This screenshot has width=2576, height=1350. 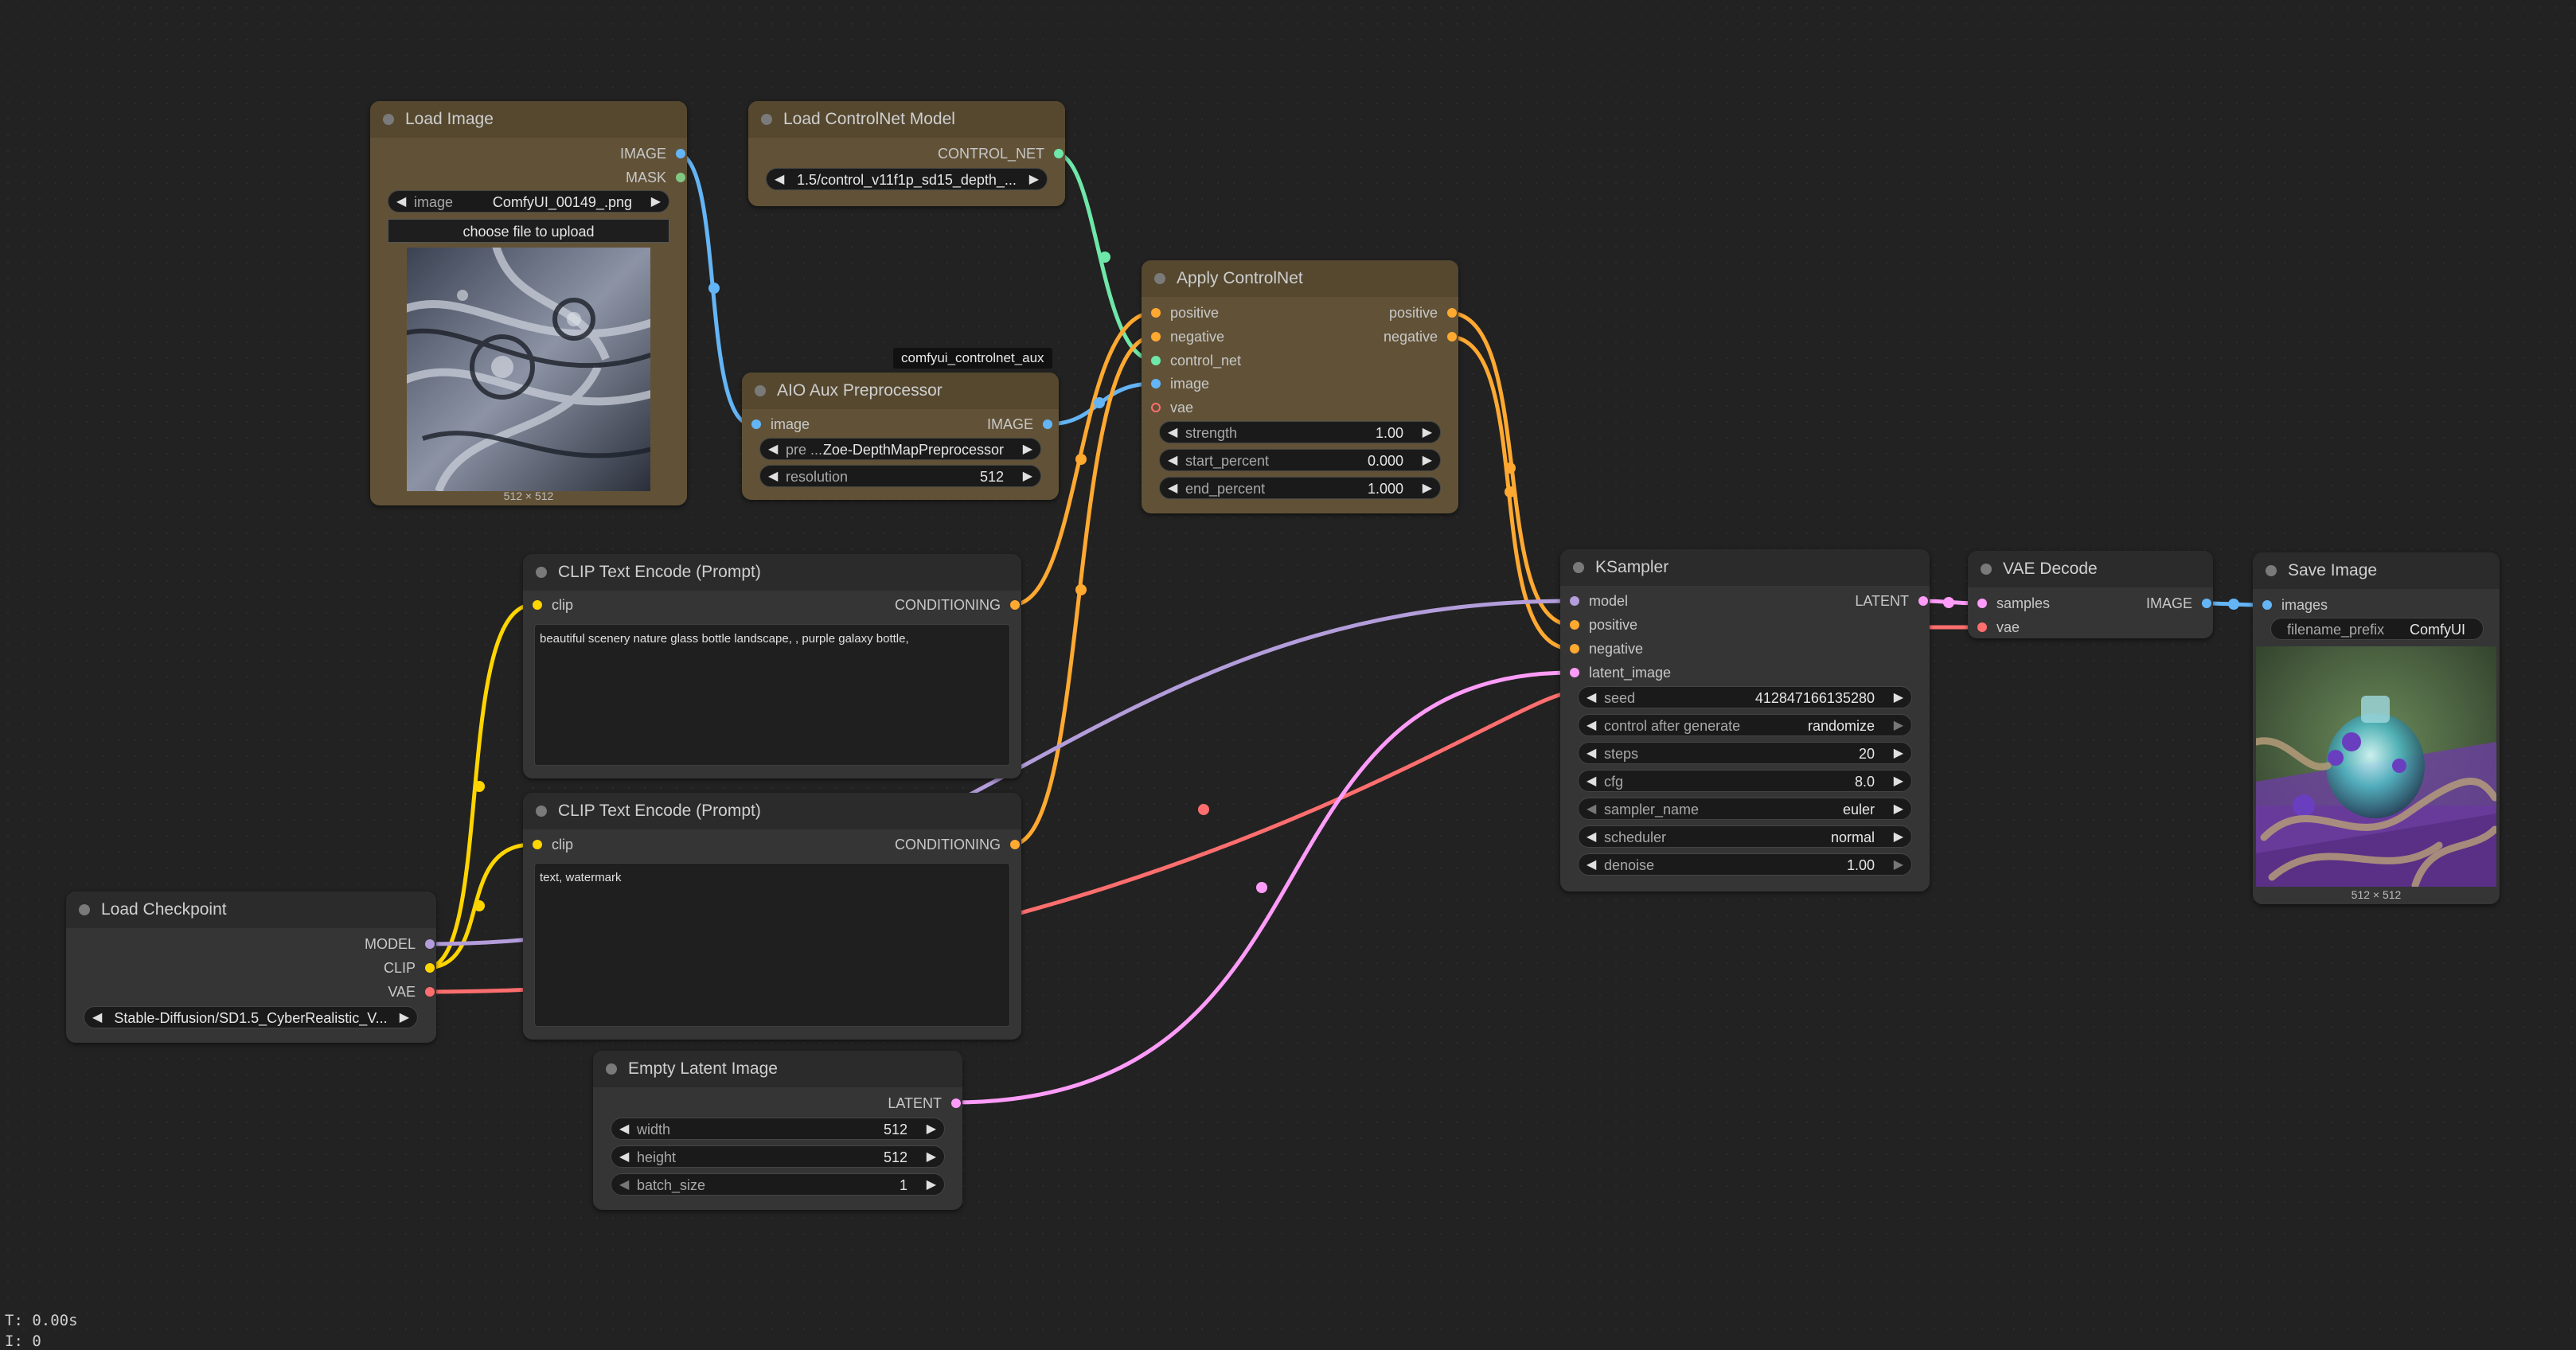 What do you see at coordinates (1619, 672) in the screenshot?
I see `input-latent-image: latent_image` at bounding box center [1619, 672].